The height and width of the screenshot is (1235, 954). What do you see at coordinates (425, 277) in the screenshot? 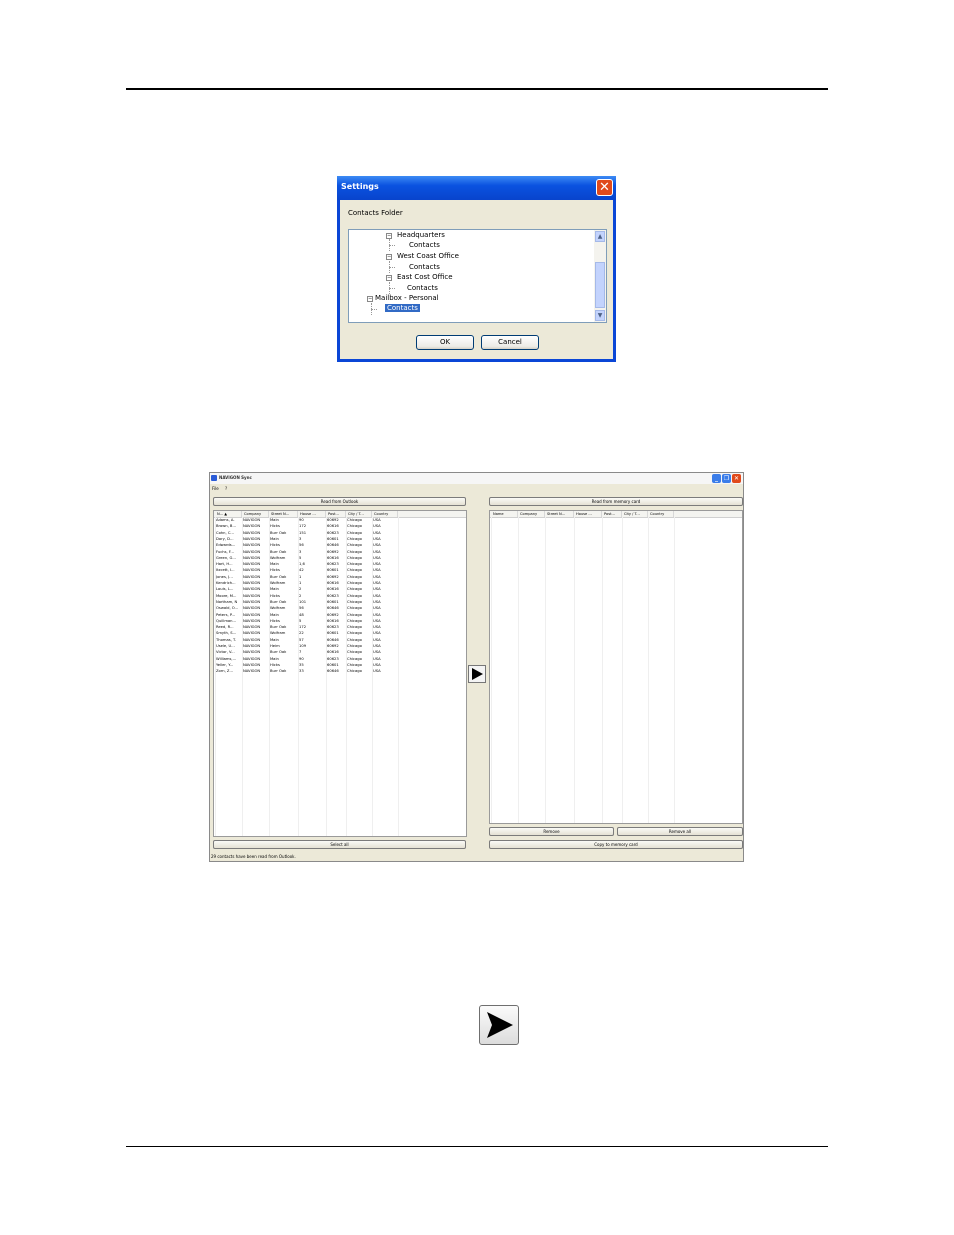
I see `tree-node-east-cost-office: East Cost Office` at bounding box center [425, 277].